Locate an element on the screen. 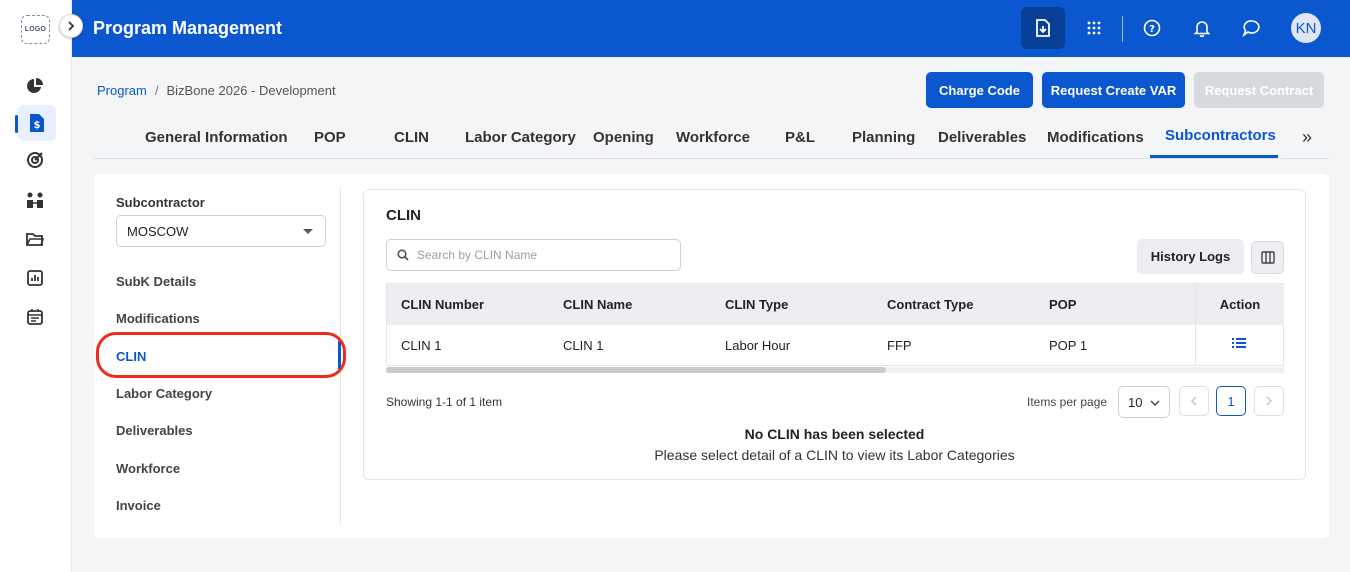 The height and width of the screenshot is (572, 1350). tab-labor-category: Labor Category is located at coordinates (520, 137).